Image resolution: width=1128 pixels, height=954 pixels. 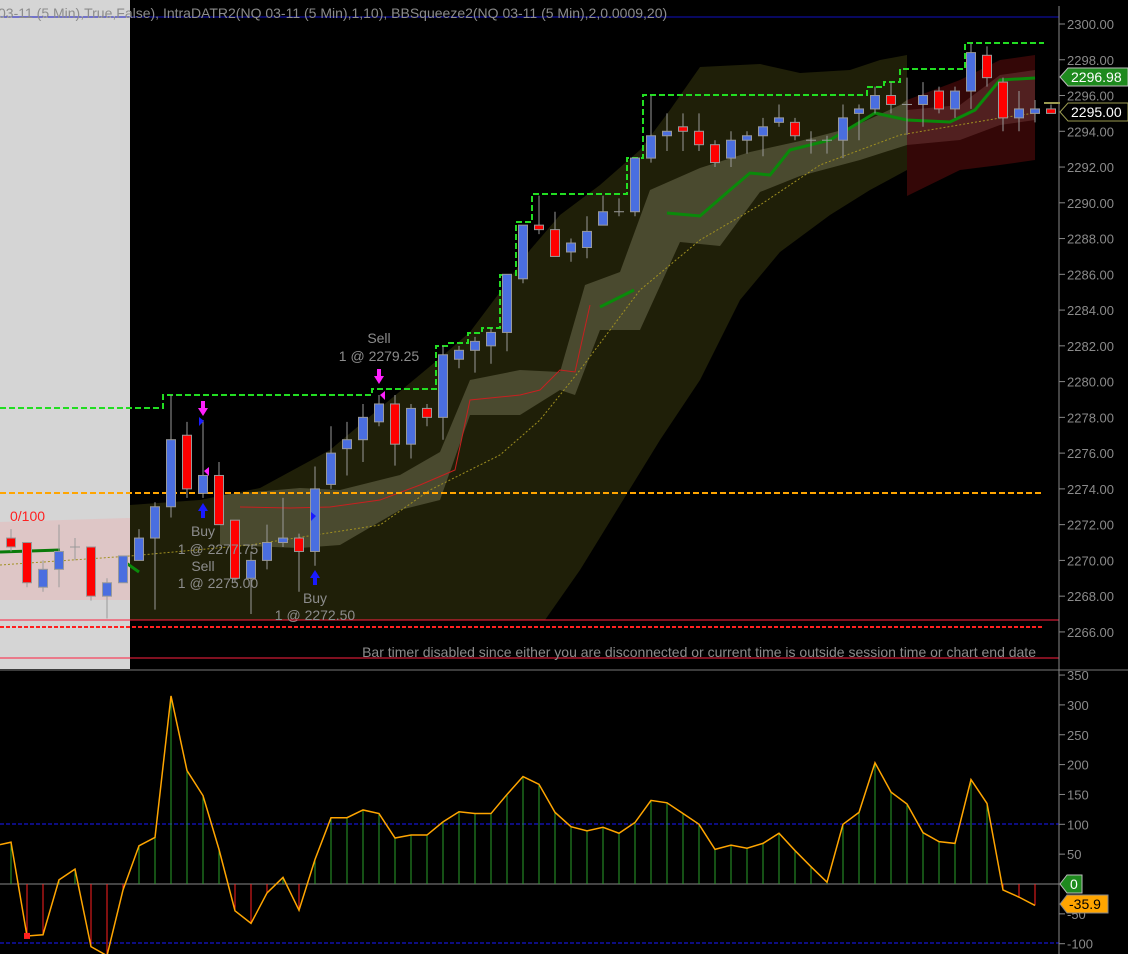 What do you see at coordinates (1085, 904) in the screenshot?
I see `osc-last-value: -35.9` at bounding box center [1085, 904].